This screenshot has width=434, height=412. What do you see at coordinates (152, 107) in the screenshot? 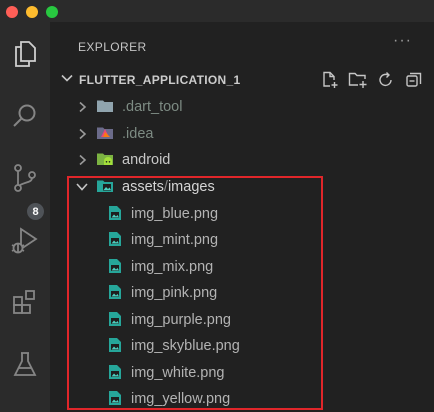
I see `folder-label: .dart_tool` at bounding box center [152, 107].